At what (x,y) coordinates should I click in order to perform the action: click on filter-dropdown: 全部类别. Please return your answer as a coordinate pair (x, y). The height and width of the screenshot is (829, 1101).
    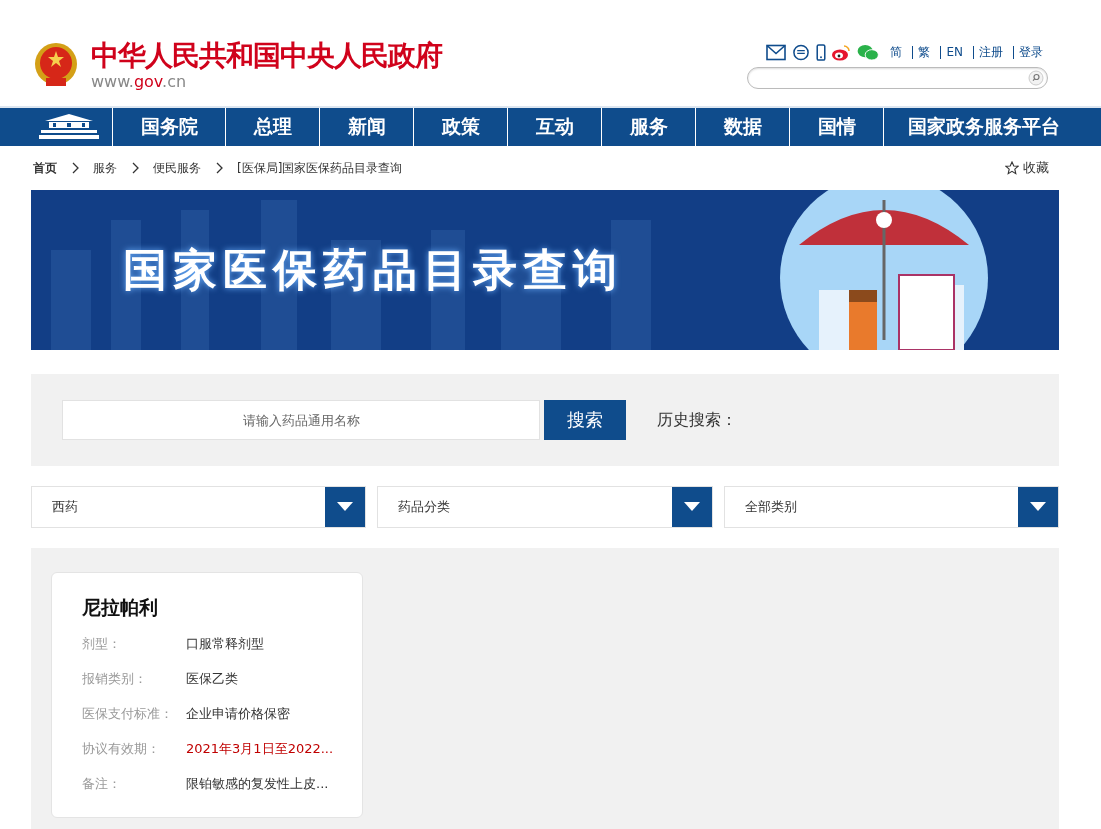
    Looking at the image, I should click on (891, 507).